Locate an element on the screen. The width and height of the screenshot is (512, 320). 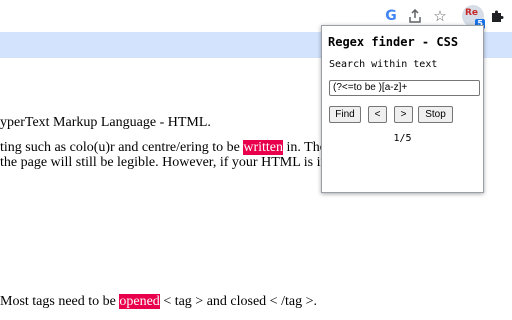
google-lens-icon: G is located at coordinates (391, 16).